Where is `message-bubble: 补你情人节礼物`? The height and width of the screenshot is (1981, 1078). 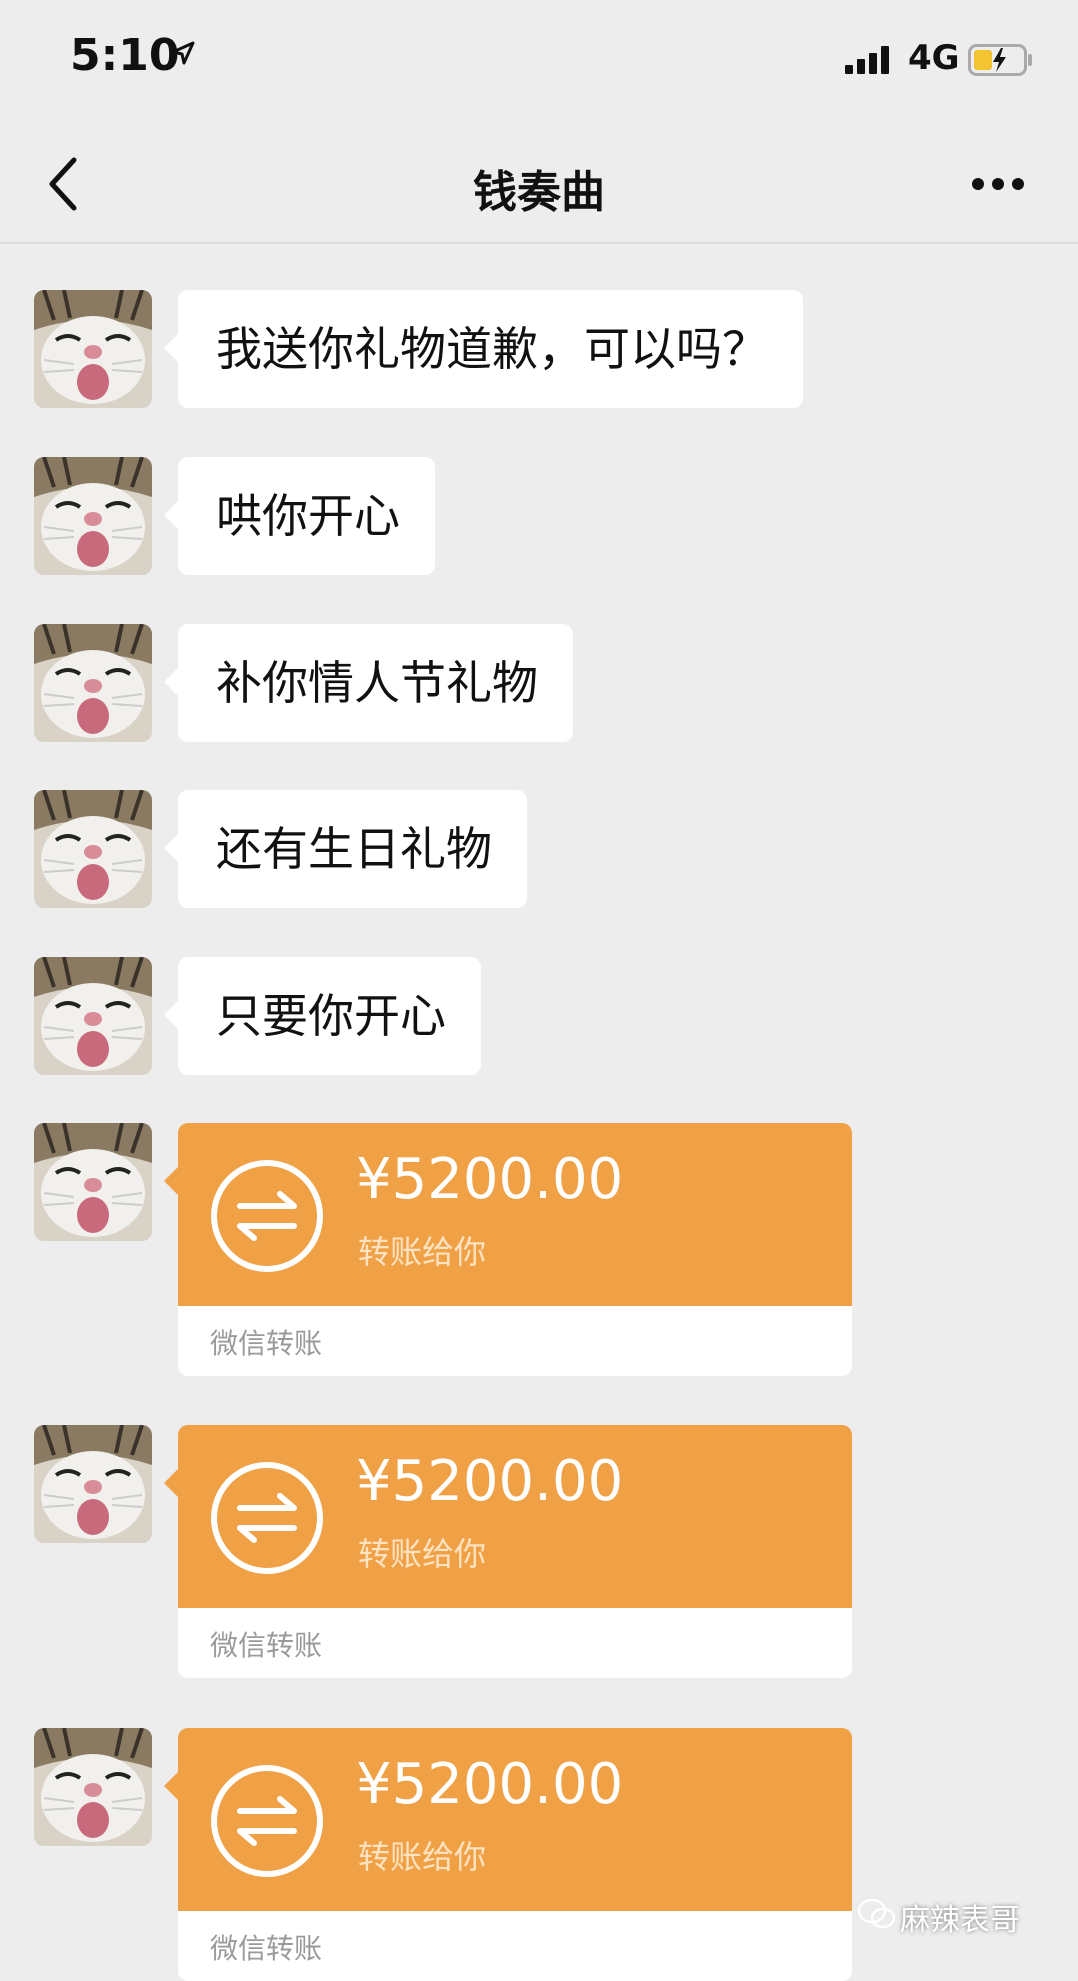 message-bubble: 补你情人节礼物 is located at coordinates (368, 683).